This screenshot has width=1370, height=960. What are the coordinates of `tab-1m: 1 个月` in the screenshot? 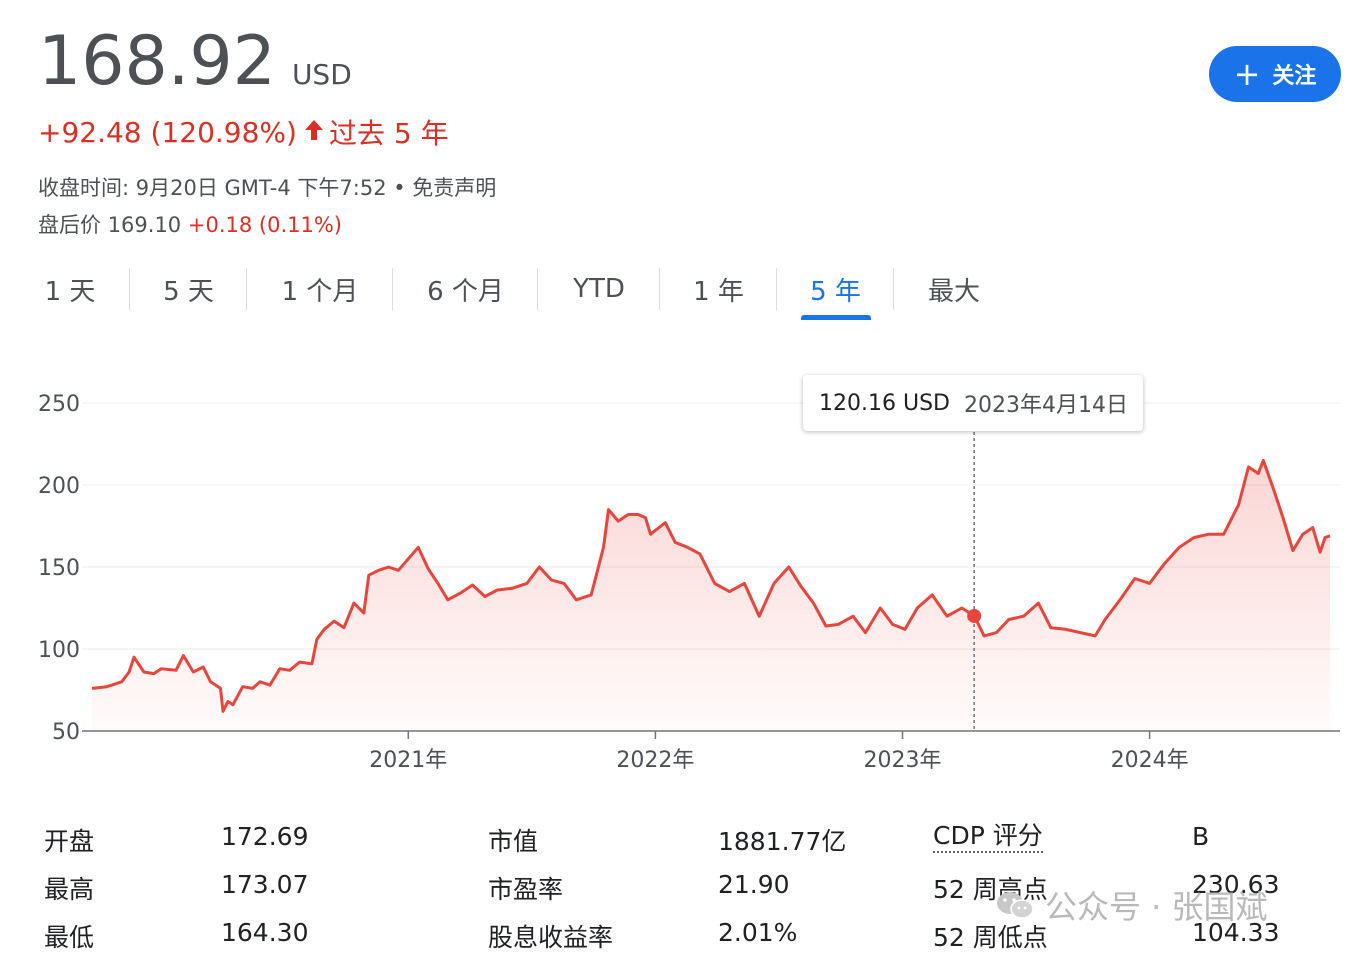 It's located at (320, 289).